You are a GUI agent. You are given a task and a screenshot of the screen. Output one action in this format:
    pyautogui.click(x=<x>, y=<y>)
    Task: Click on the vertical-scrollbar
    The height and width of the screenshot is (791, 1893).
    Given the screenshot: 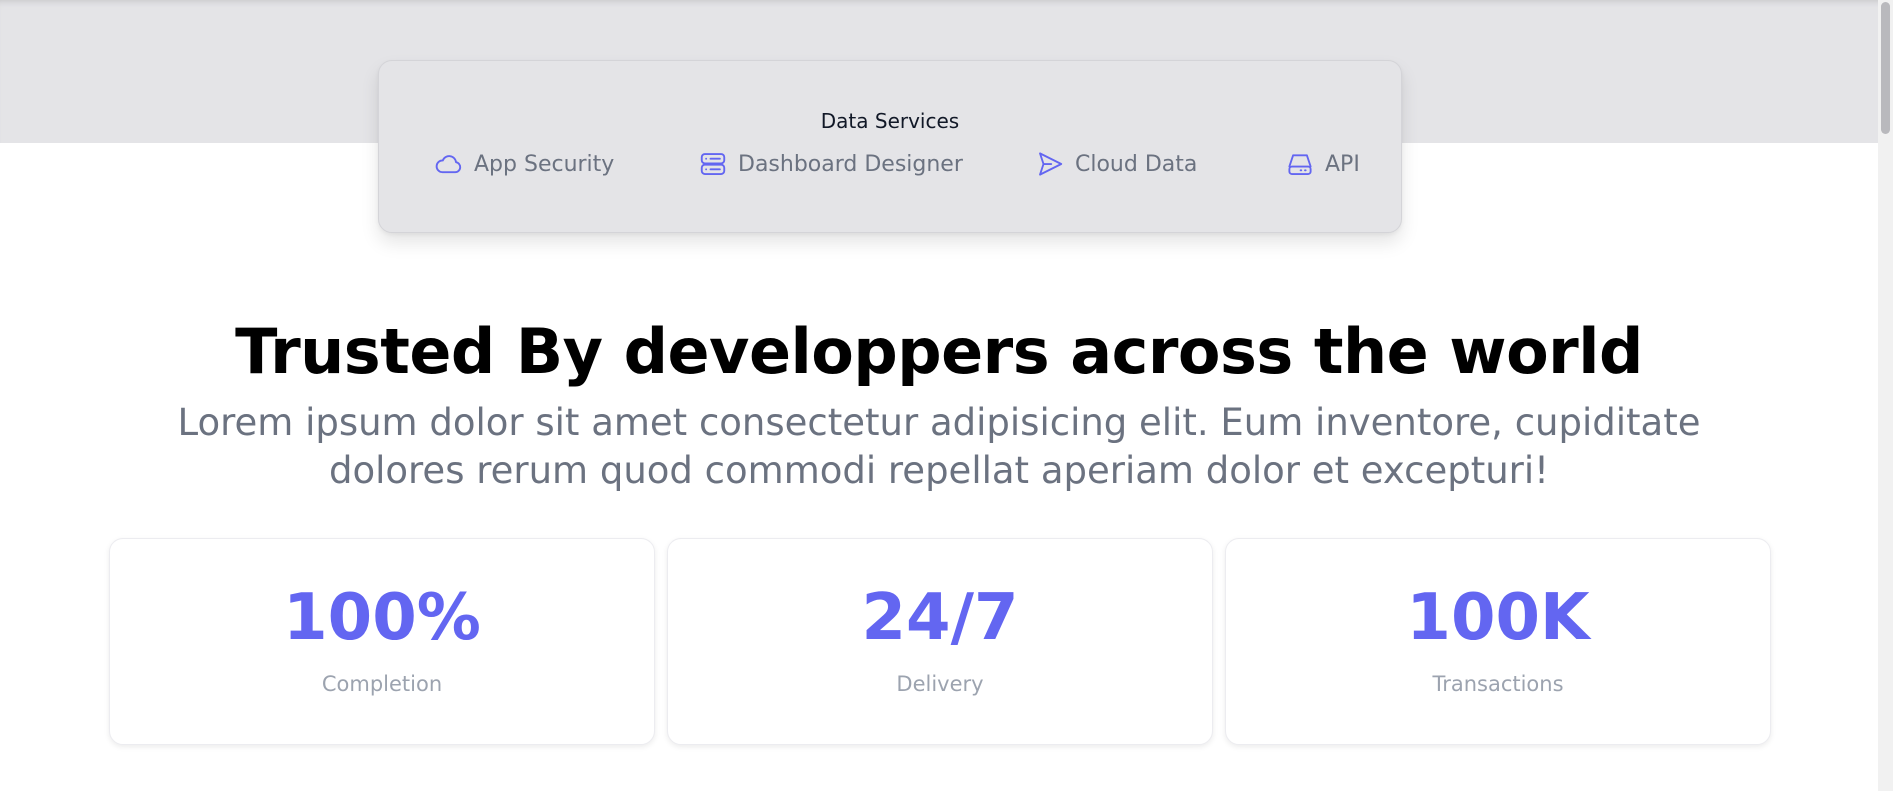 What is the action you would take?
    pyautogui.click(x=1885, y=395)
    